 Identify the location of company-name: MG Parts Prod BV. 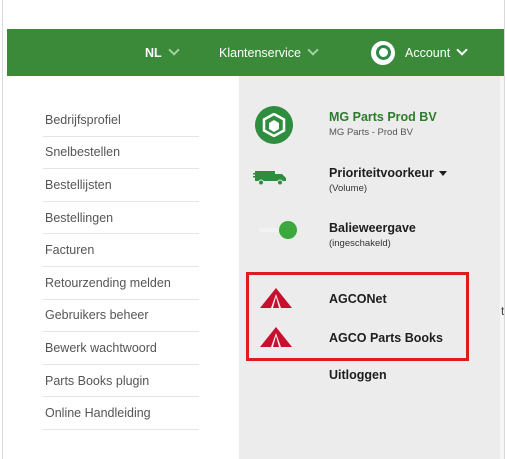
(383, 117).